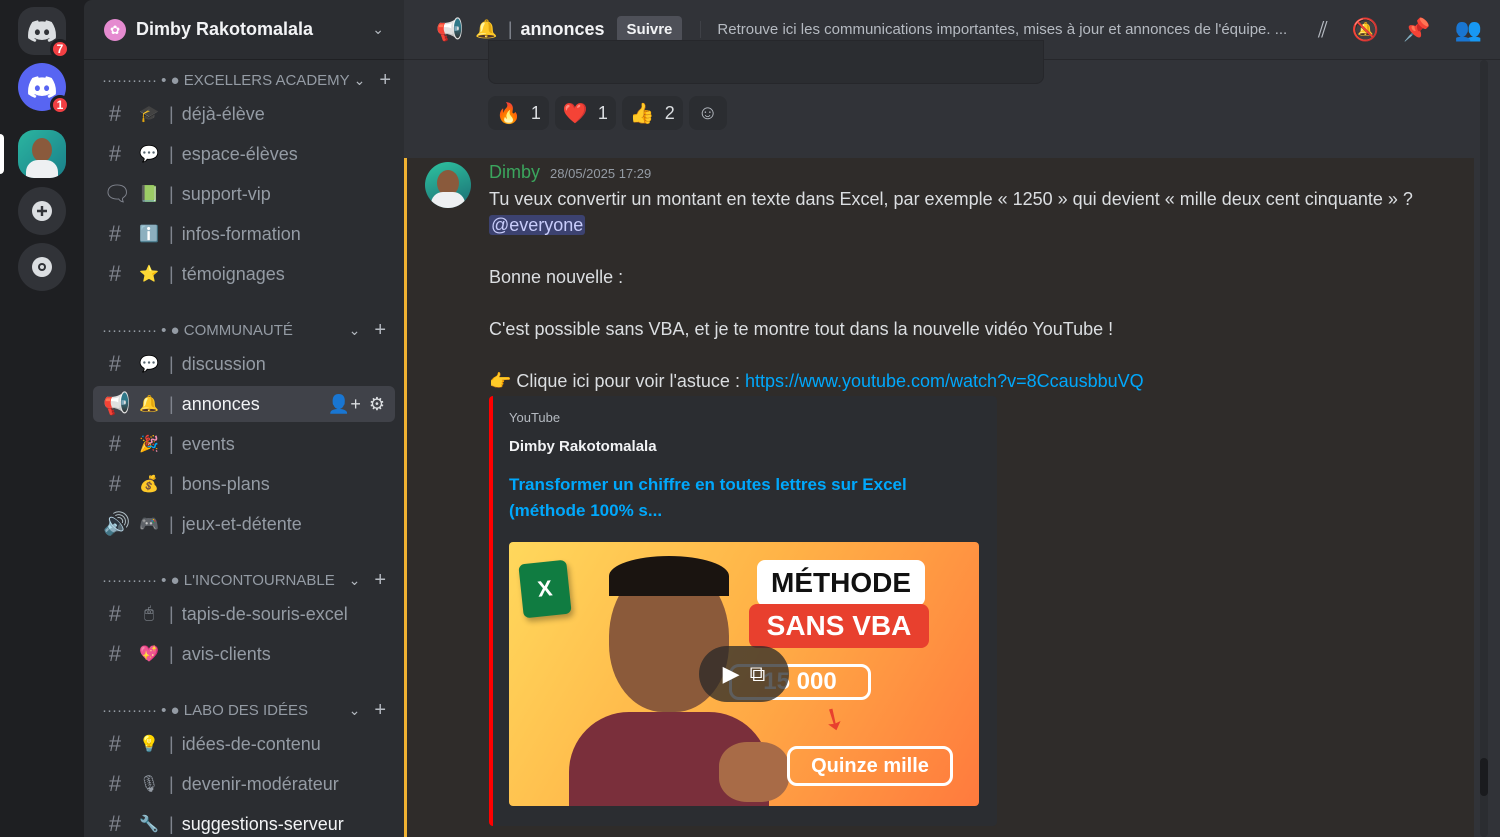 This screenshot has height=837, width=1500. I want to click on channel-emoji: 🔧, so click(149, 824).